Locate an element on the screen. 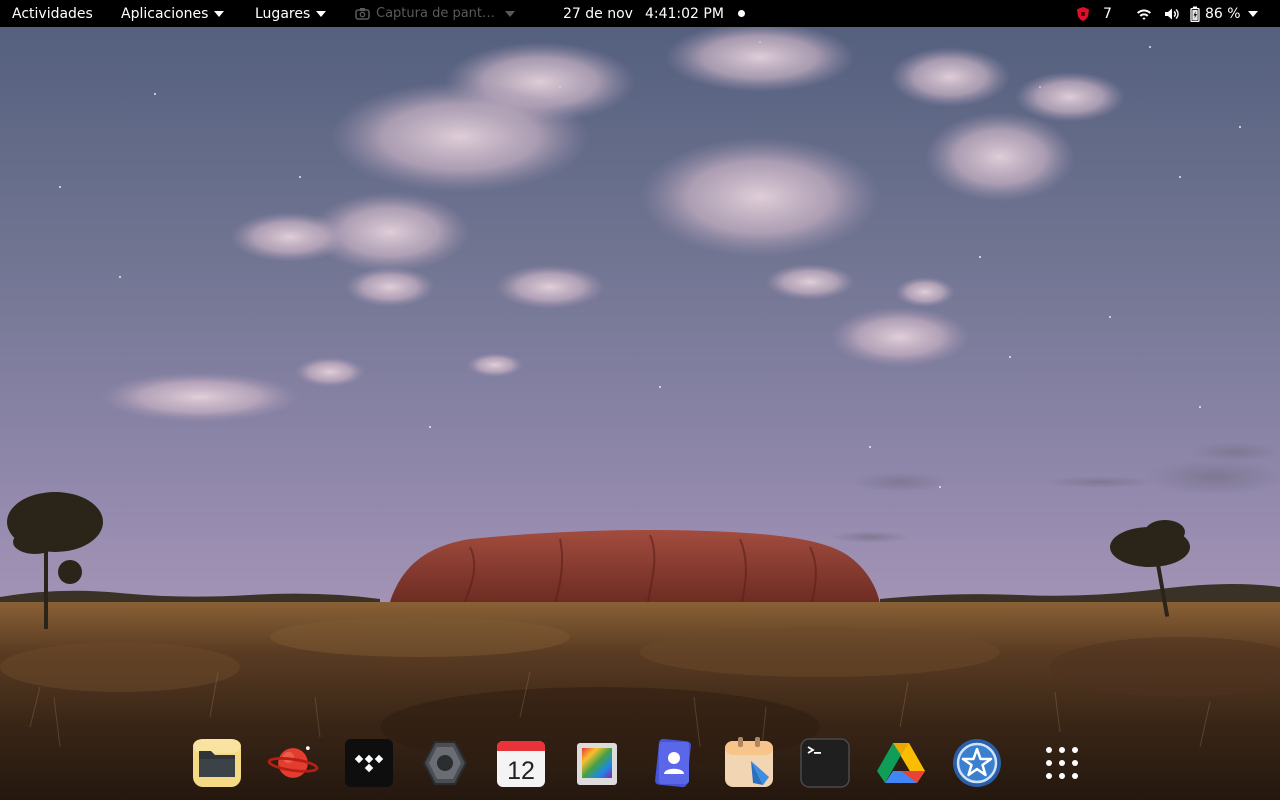  tidal-icon is located at coordinates (369, 763).